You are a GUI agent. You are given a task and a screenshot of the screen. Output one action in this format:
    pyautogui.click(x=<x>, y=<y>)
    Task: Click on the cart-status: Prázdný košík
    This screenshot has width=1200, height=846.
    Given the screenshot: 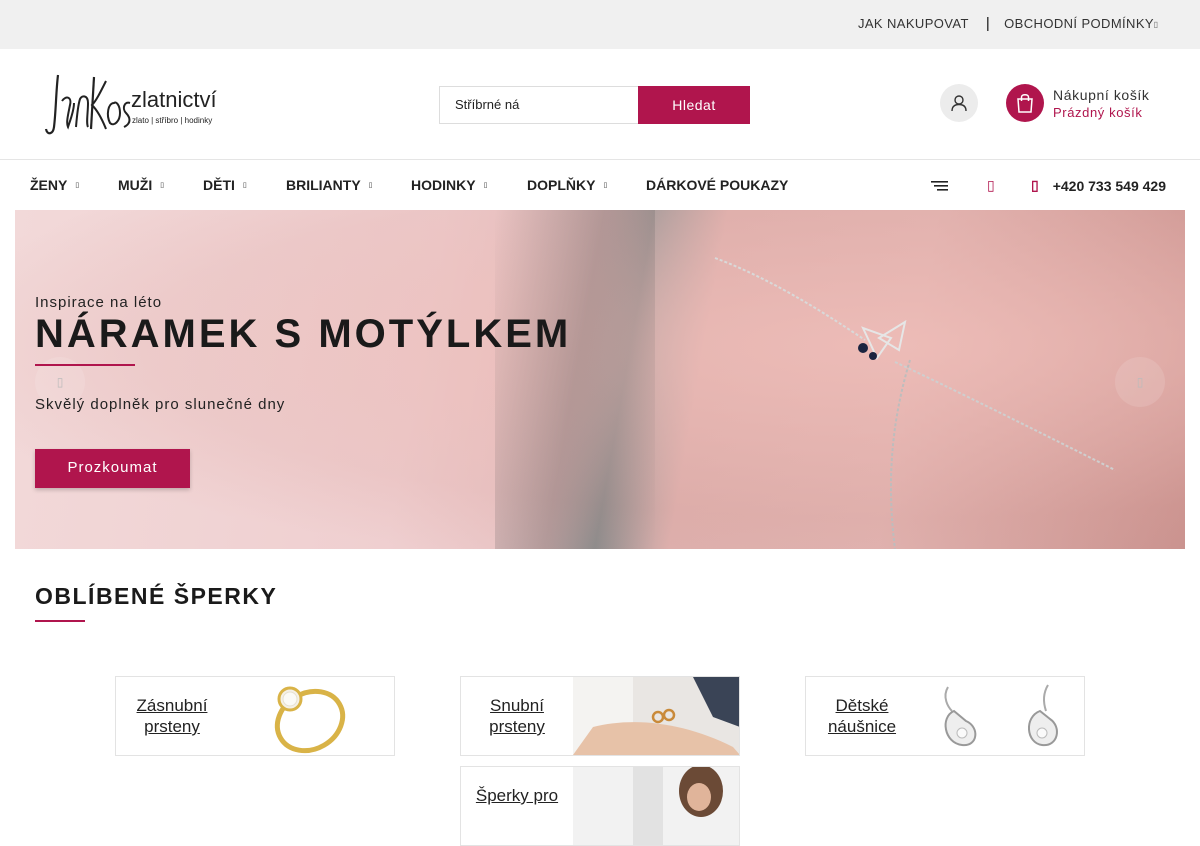 What is the action you would take?
    pyautogui.click(x=1098, y=112)
    